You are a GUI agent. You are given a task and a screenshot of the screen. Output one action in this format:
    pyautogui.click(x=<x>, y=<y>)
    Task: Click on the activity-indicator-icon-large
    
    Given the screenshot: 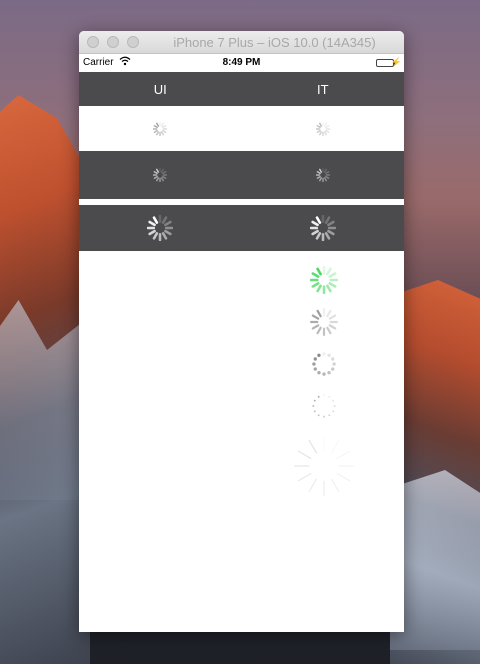 What is the action you would take?
    pyautogui.click(x=324, y=466)
    